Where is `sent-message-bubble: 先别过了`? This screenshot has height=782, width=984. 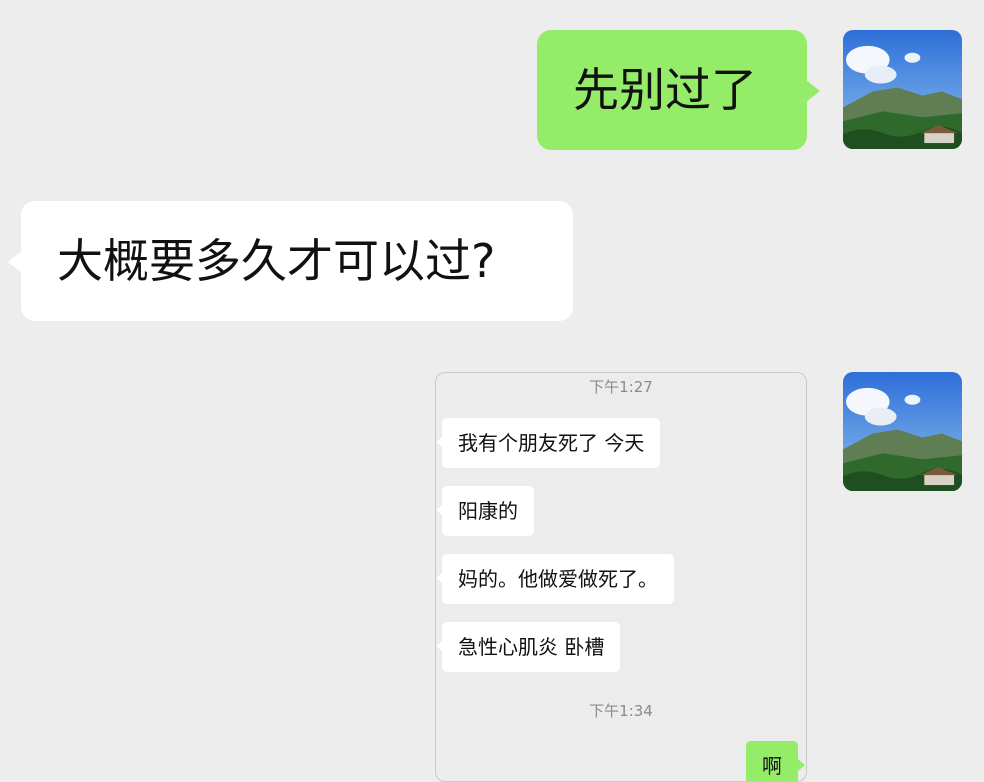
sent-message-bubble: 先别过了 is located at coordinates (678, 90).